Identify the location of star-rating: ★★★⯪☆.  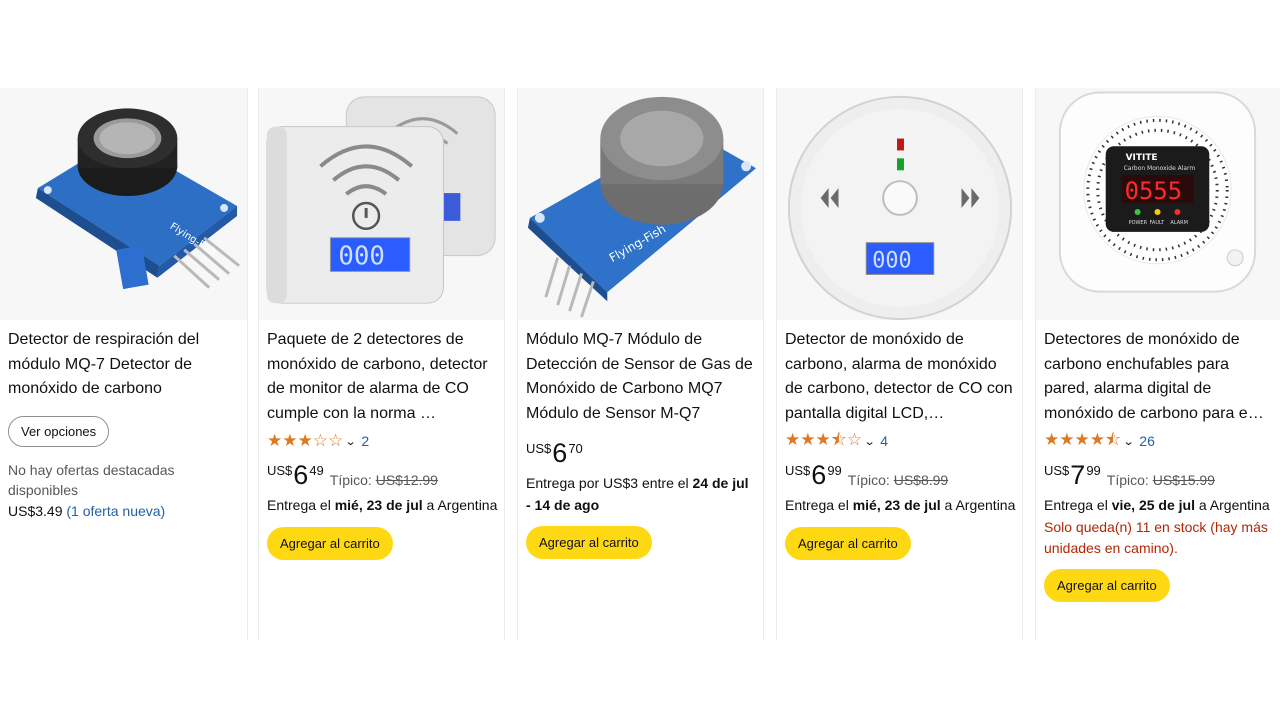
(824, 439).